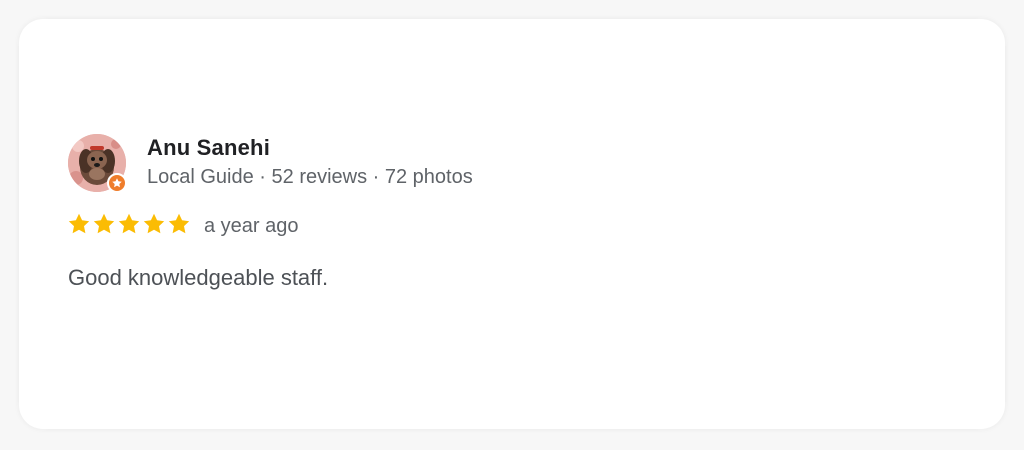 This screenshot has width=1024, height=450. I want to click on review-time: a year ago, so click(251, 226).